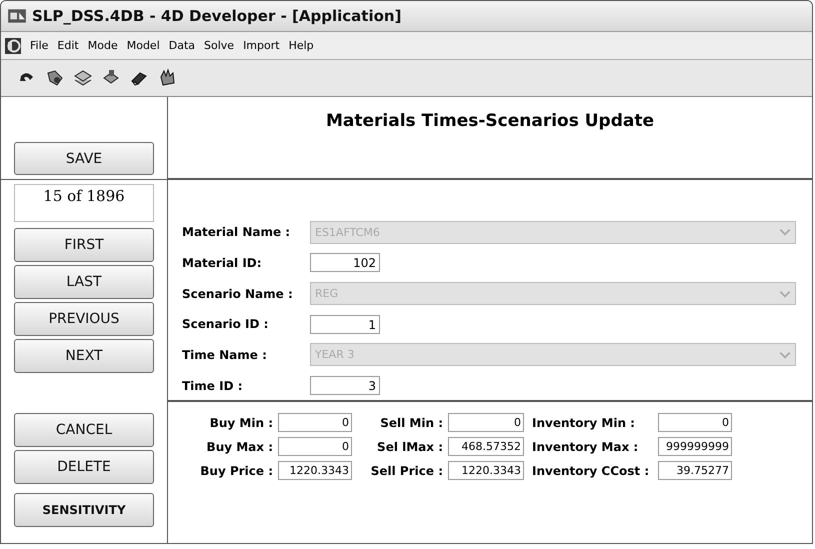  What do you see at coordinates (238, 293) in the screenshot?
I see `field-label: Scenario Name :` at bounding box center [238, 293].